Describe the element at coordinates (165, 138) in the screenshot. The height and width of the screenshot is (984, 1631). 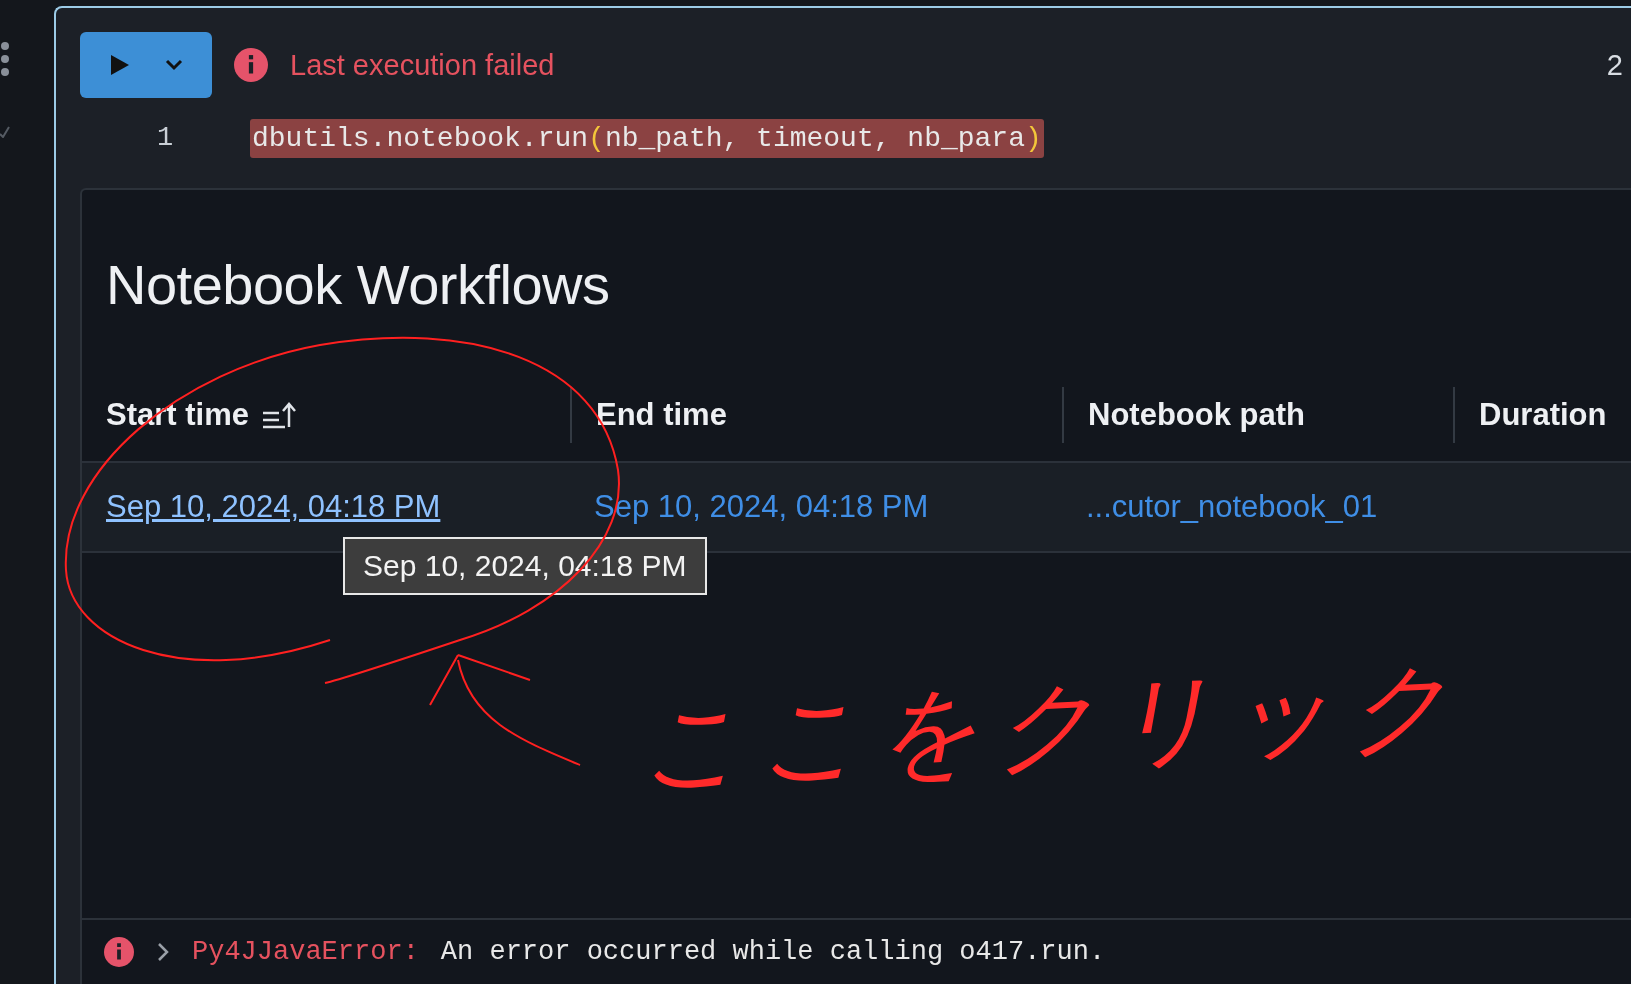
I see `line-number: 1` at that location.